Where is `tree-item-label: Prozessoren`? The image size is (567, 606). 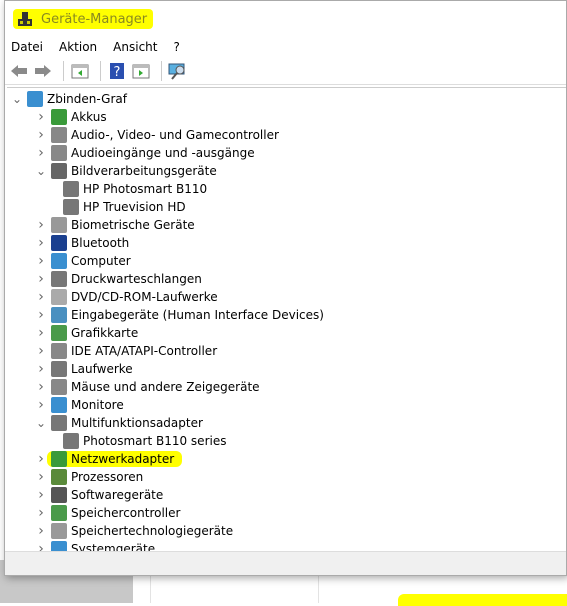 tree-item-label: Prozessoren is located at coordinates (107, 477).